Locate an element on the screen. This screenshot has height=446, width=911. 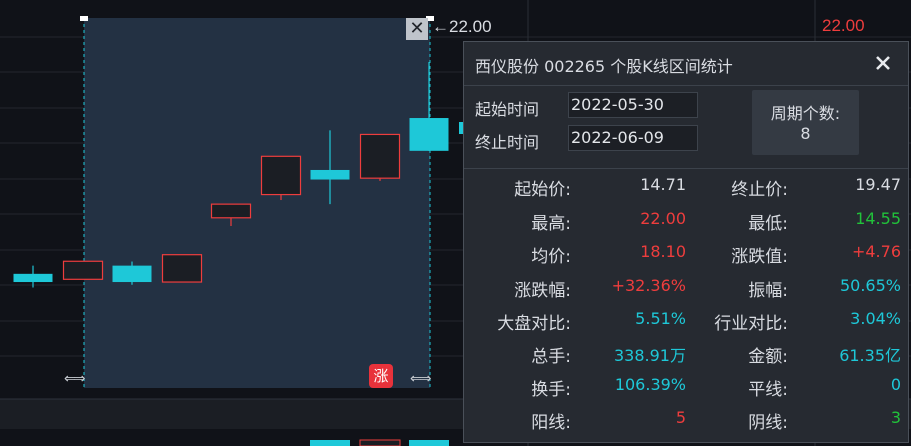
stat-label: 金额: is located at coordinates (768, 357).